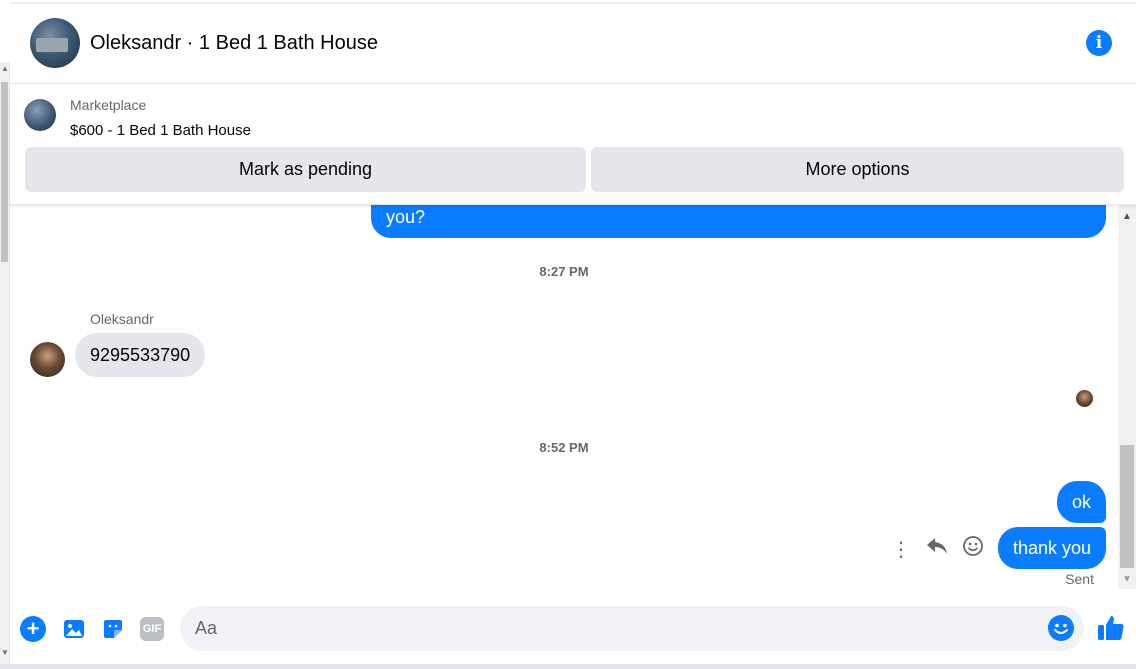  Describe the element at coordinates (234, 43) in the screenshot. I see `conversation-title: Oleksandr · 1 Bed 1 Bath House` at that location.